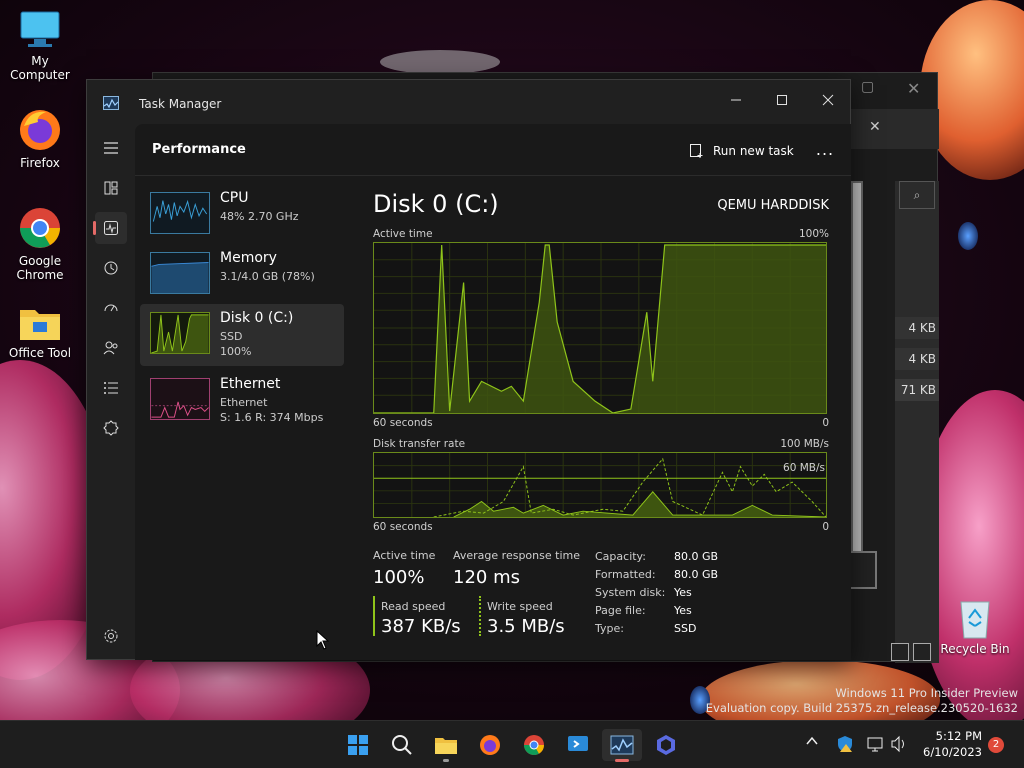 Image resolution: width=1024 pixels, height=768 pixels. I want to click on taskbar-chrome, so click(534, 745).